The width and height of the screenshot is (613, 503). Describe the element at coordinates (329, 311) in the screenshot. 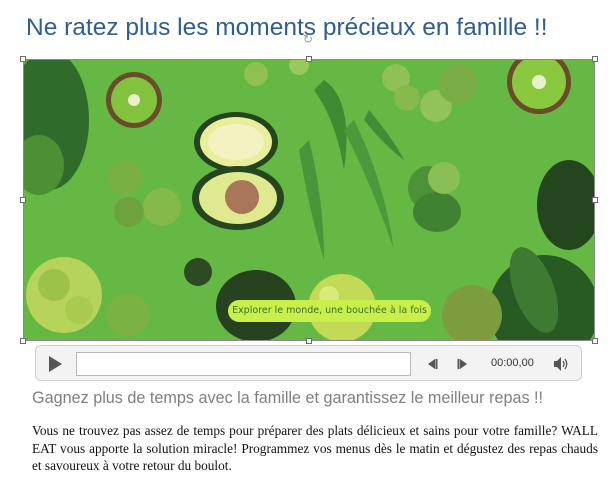

I see `video-caption: Explorer le monde, une bouchée à la fois` at that location.